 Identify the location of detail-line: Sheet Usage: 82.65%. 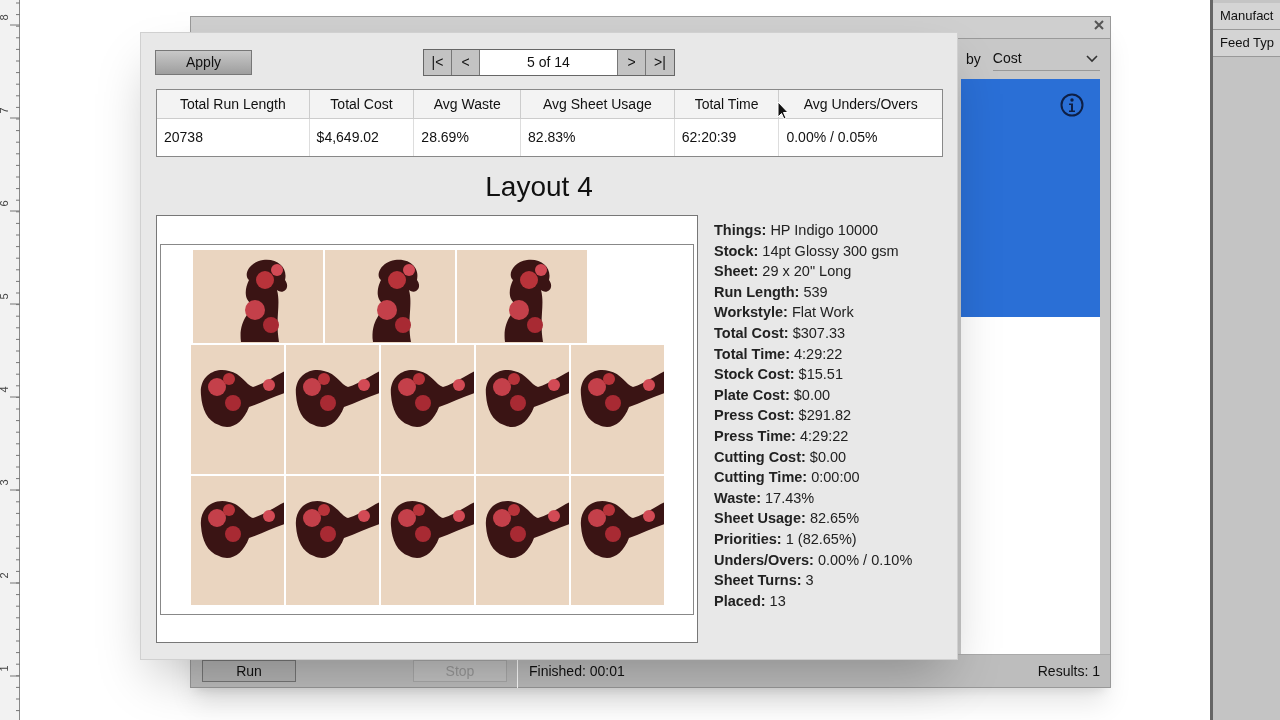
(787, 519).